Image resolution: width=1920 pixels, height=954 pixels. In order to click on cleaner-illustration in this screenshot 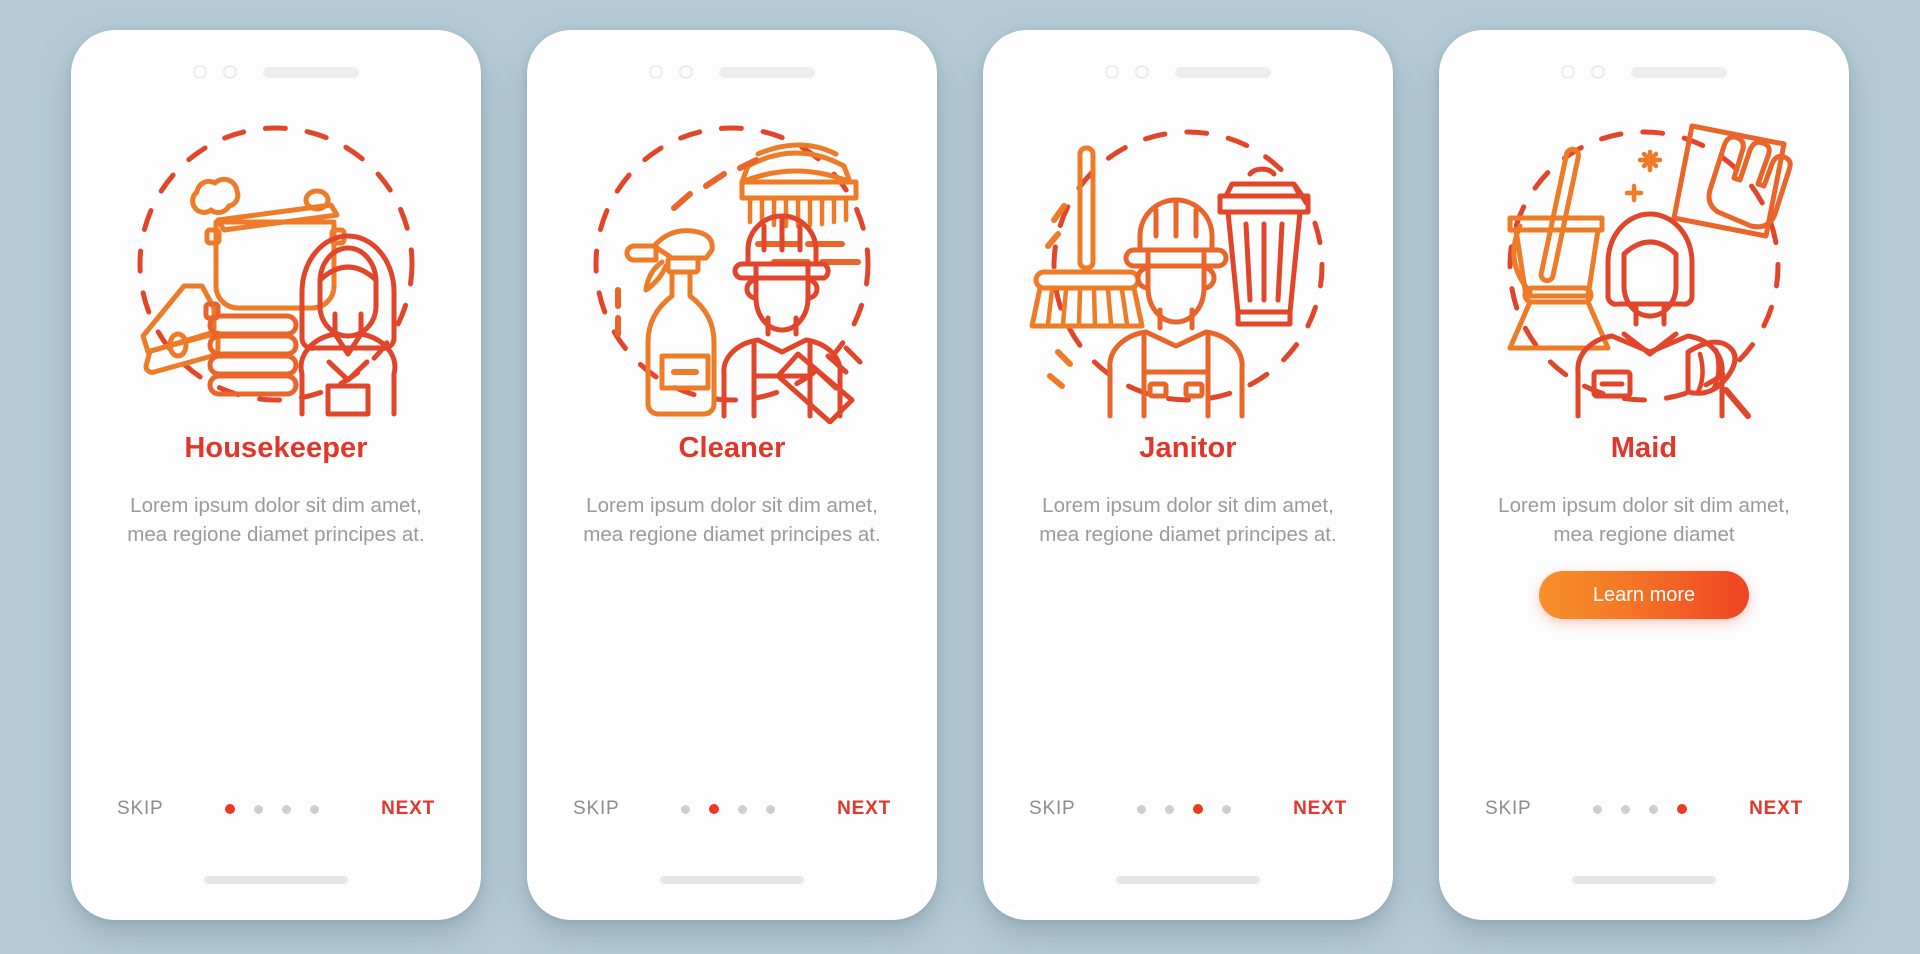, I will do `click(732, 264)`.